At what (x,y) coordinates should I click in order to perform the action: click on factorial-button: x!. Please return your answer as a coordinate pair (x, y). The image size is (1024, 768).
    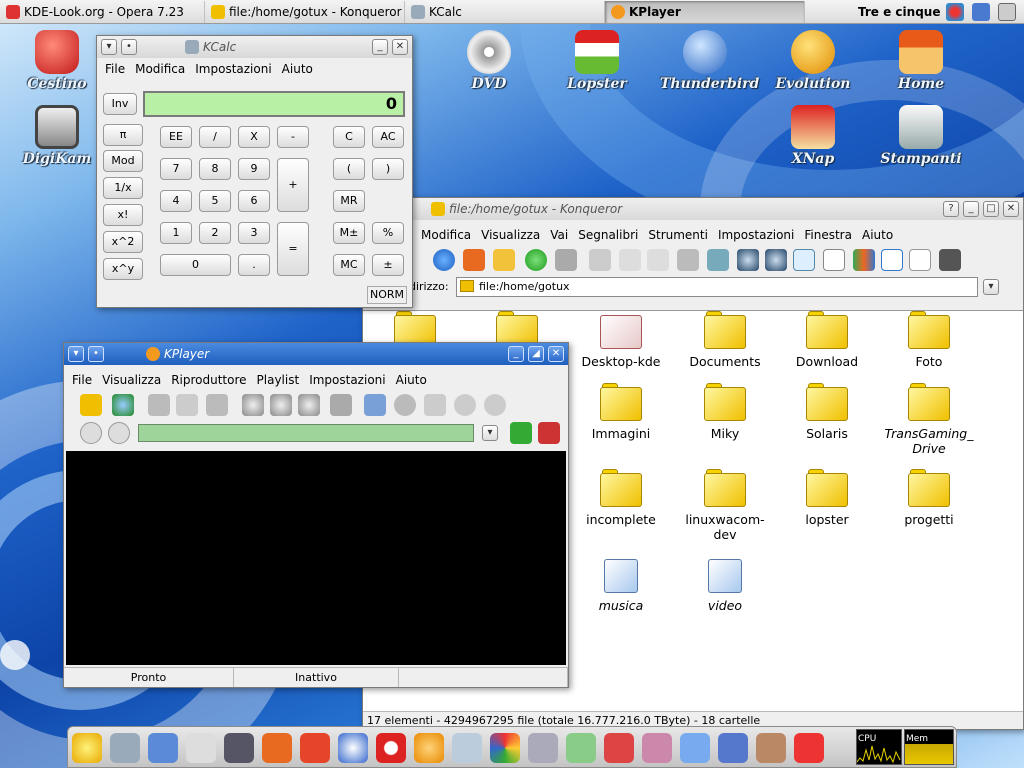
    Looking at the image, I should click on (123, 215).